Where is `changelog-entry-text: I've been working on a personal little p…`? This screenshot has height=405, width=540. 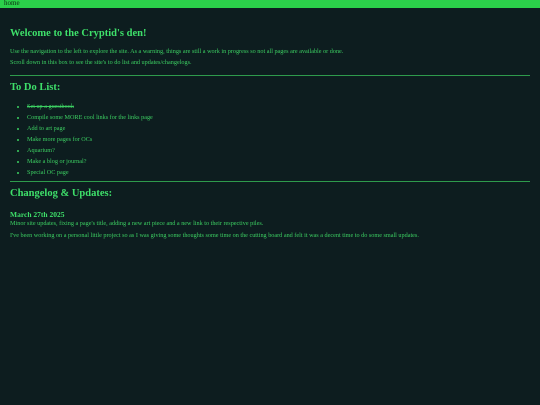 changelog-entry-text: I've been working on a personal little p… is located at coordinates (214, 235).